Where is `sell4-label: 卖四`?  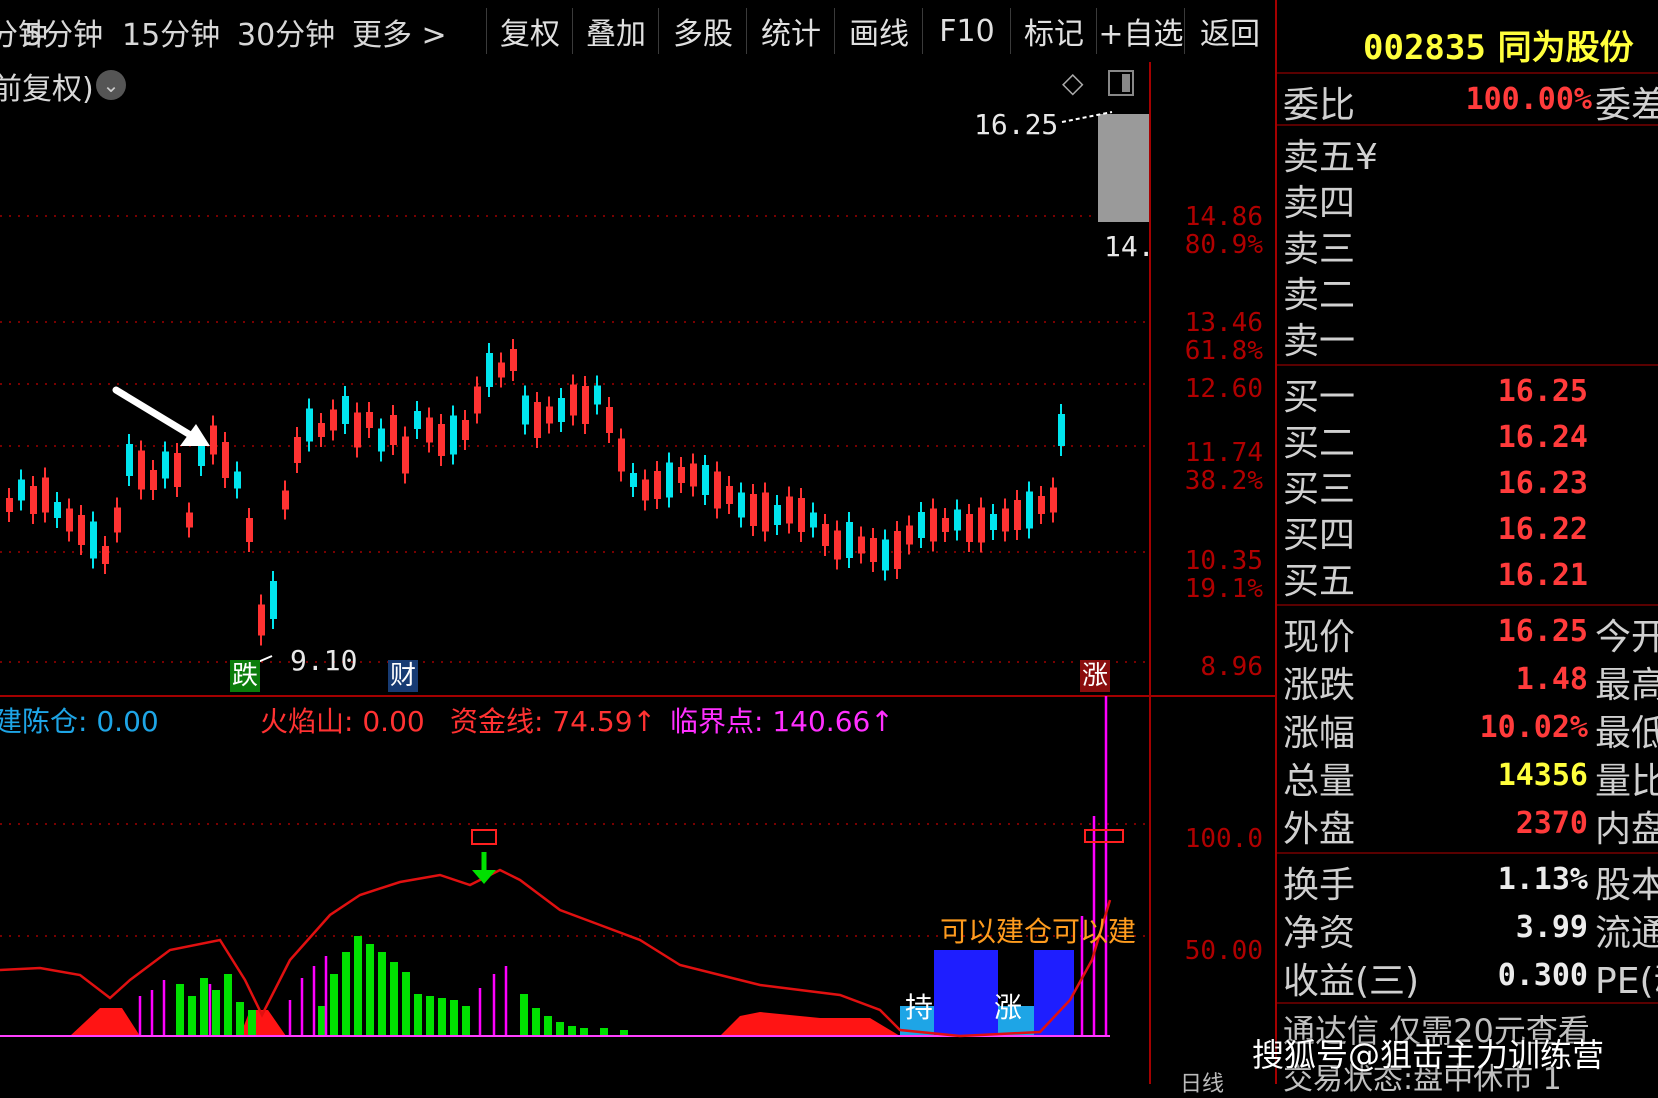
sell4-label: 卖四 is located at coordinates (1319, 203).